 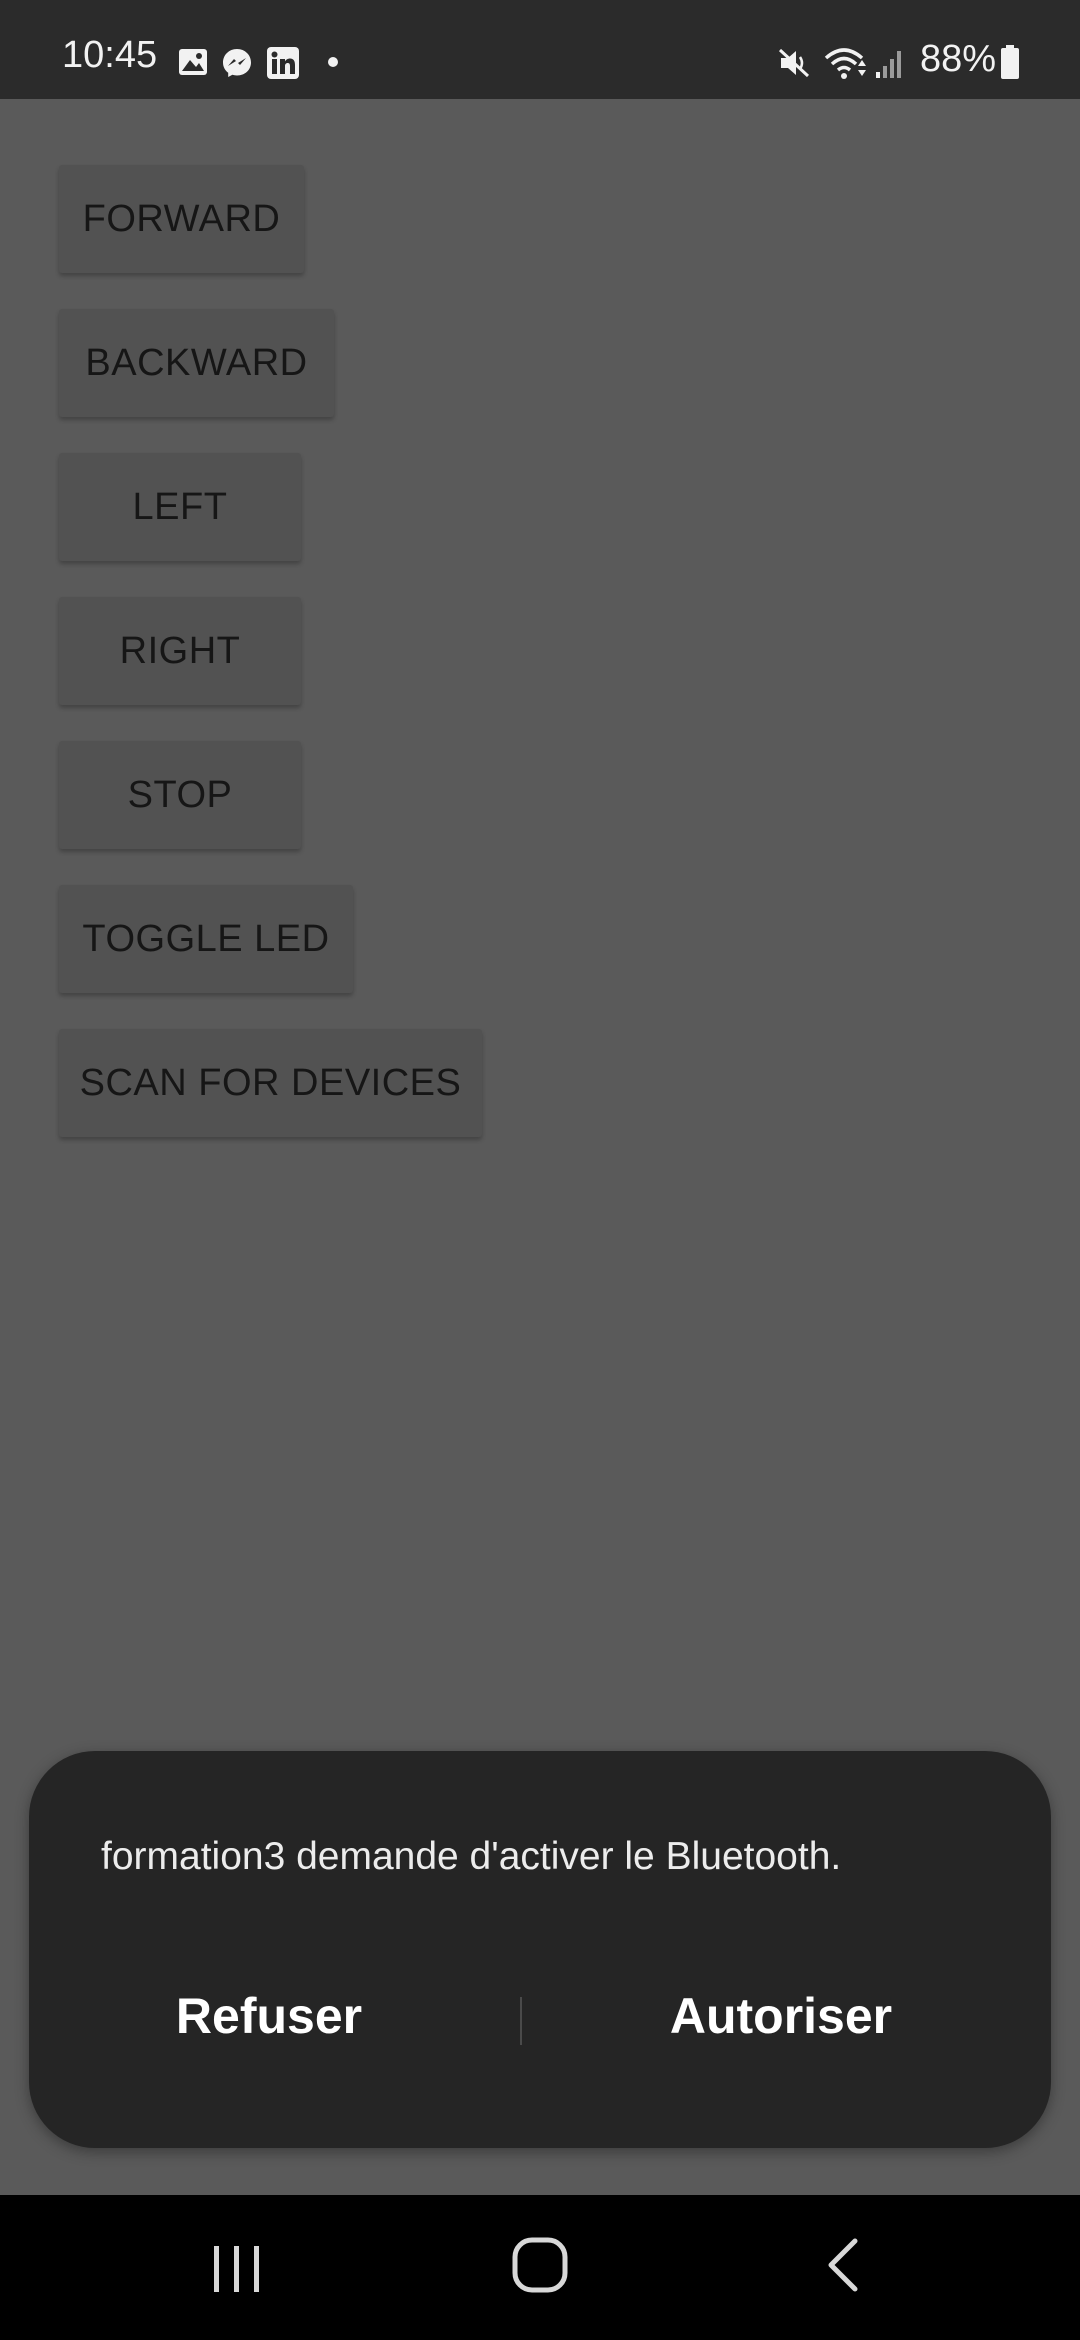 What do you see at coordinates (845, 2265) in the screenshot?
I see `back-icon` at bounding box center [845, 2265].